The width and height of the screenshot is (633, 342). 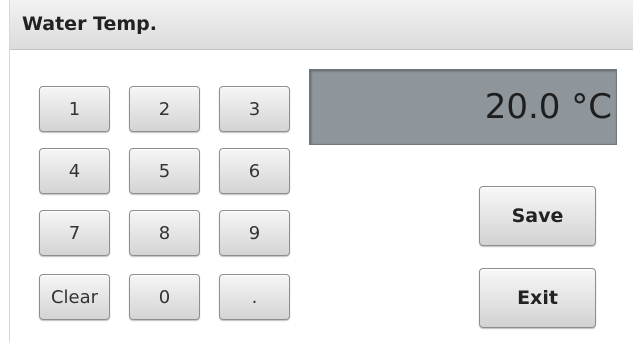 I want to click on key-7: 7, so click(x=74, y=233).